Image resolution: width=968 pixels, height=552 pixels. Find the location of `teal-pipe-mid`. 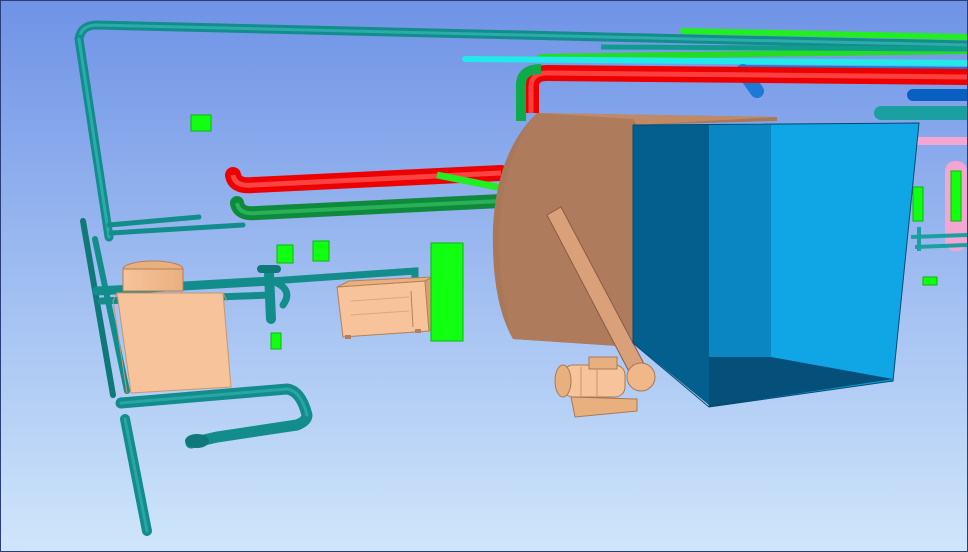

teal-pipe-mid is located at coordinates (783, 48).